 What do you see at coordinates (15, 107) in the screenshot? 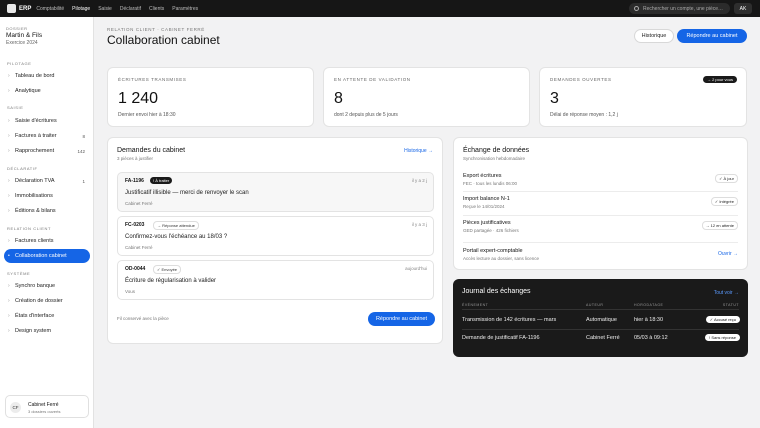
I see `section-label-saisie: SAISIE` at bounding box center [15, 107].